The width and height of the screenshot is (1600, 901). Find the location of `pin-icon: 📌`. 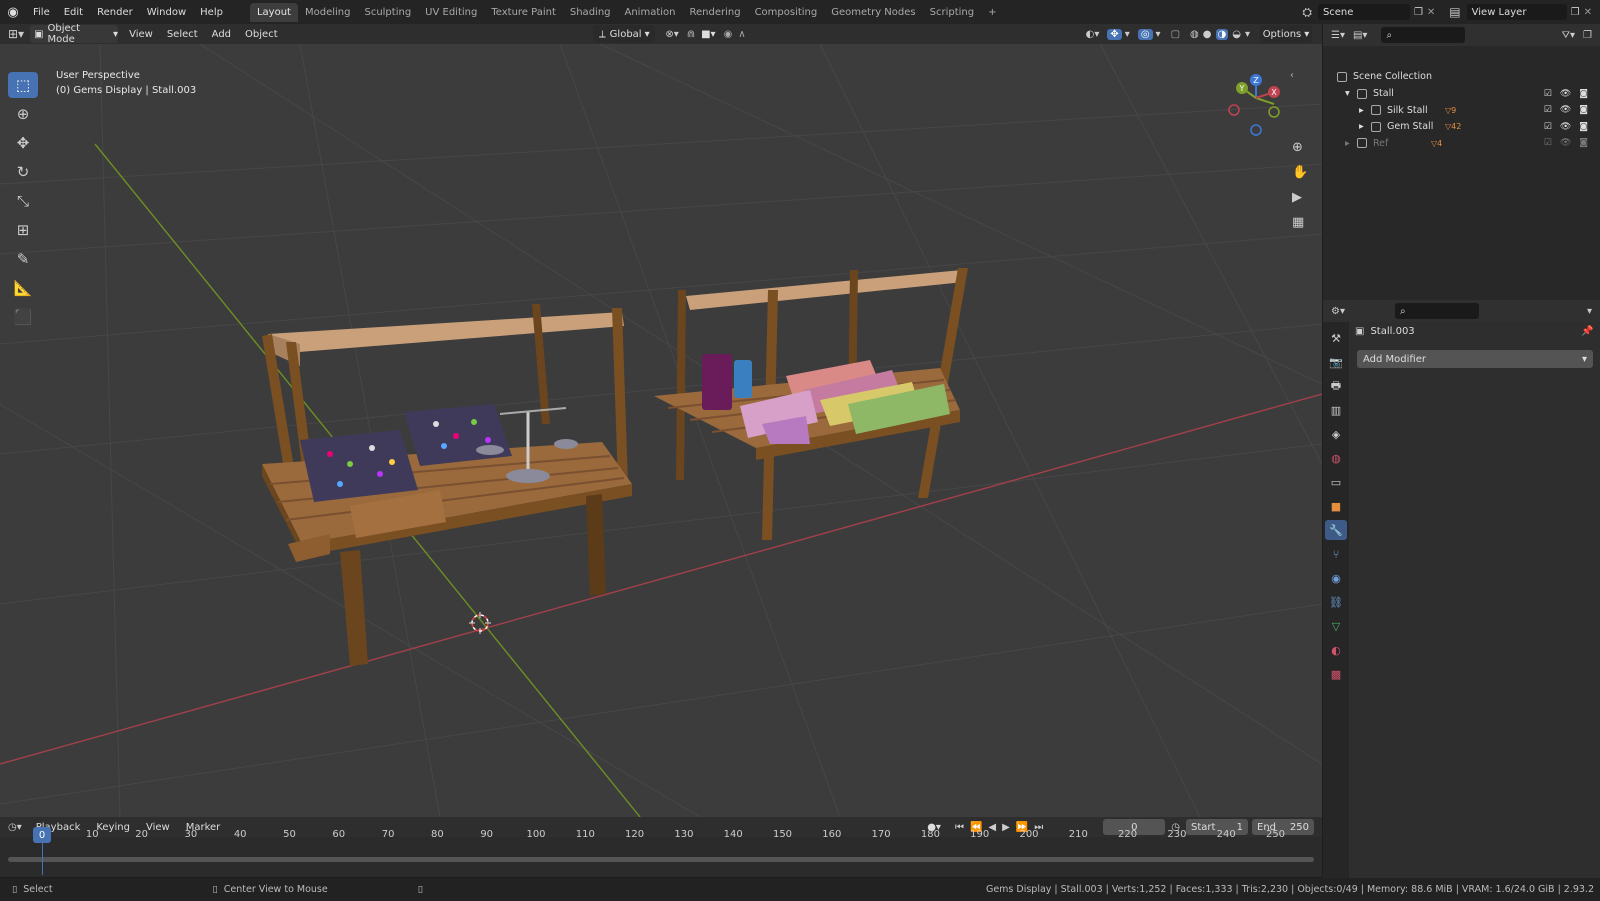

pin-icon: 📌 is located at coordinates (1587, 331).